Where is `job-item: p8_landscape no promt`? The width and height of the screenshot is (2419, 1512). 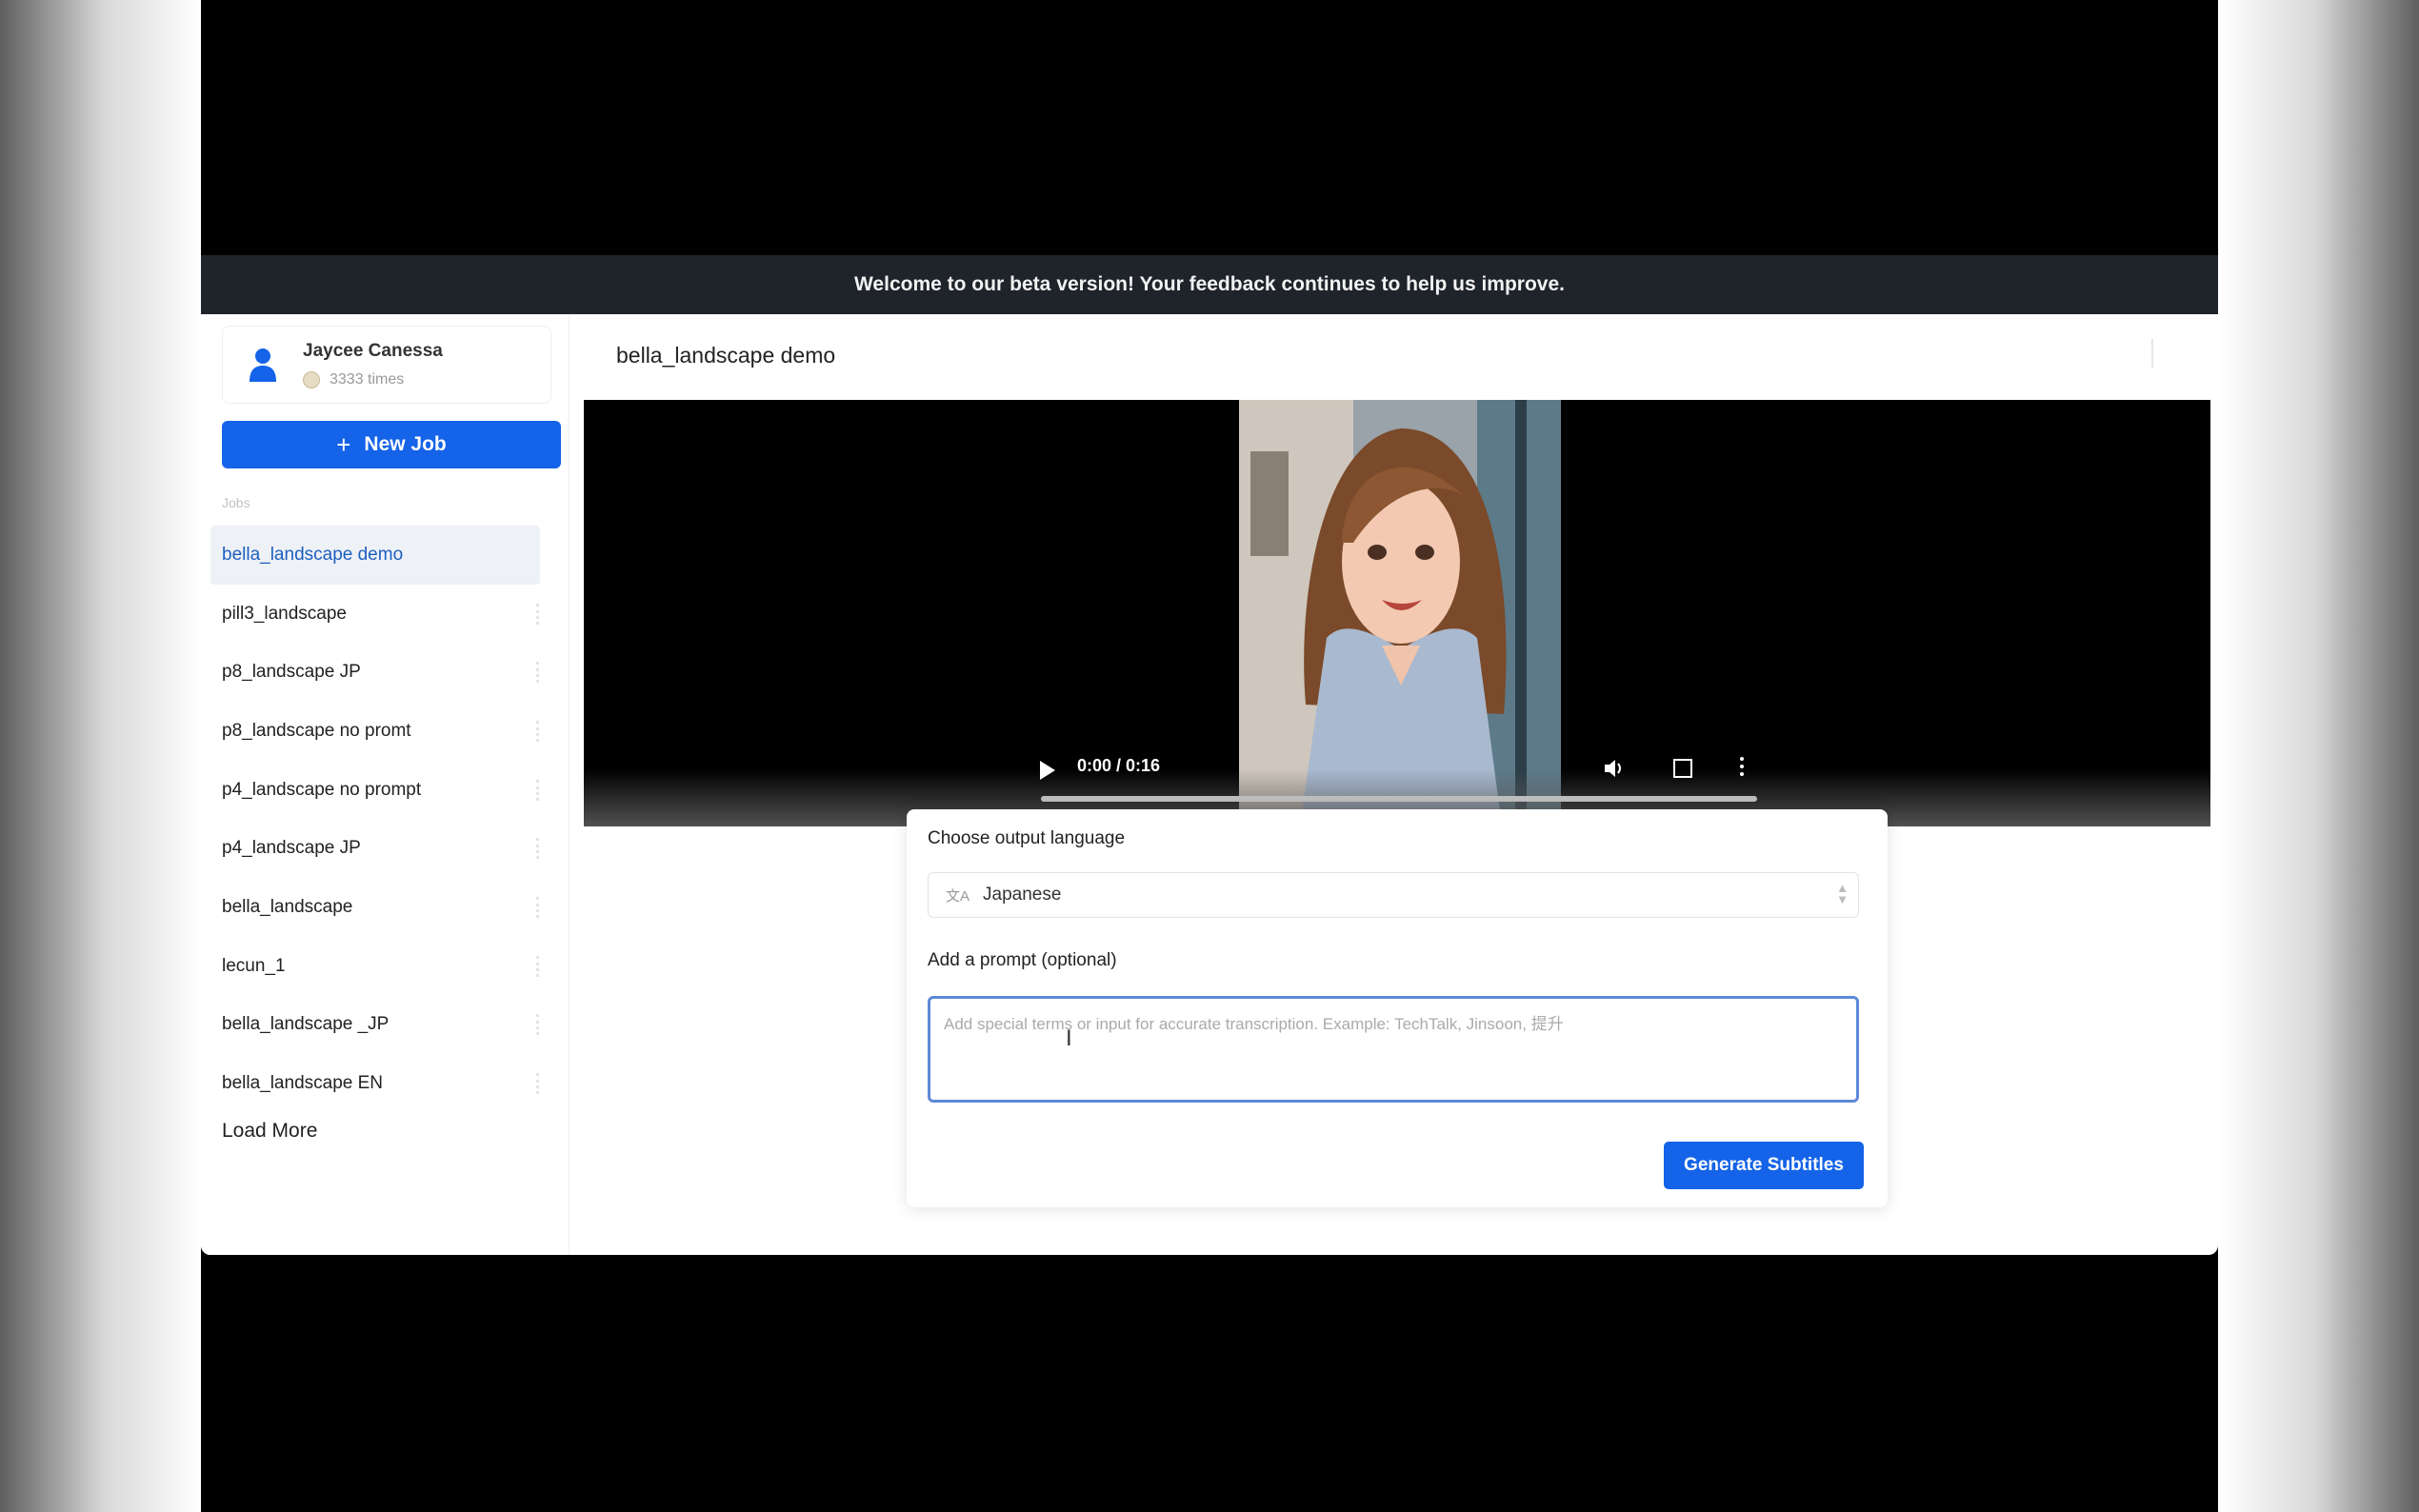 job-item: p8_landscape no promt is located at coordinates (385, 731).